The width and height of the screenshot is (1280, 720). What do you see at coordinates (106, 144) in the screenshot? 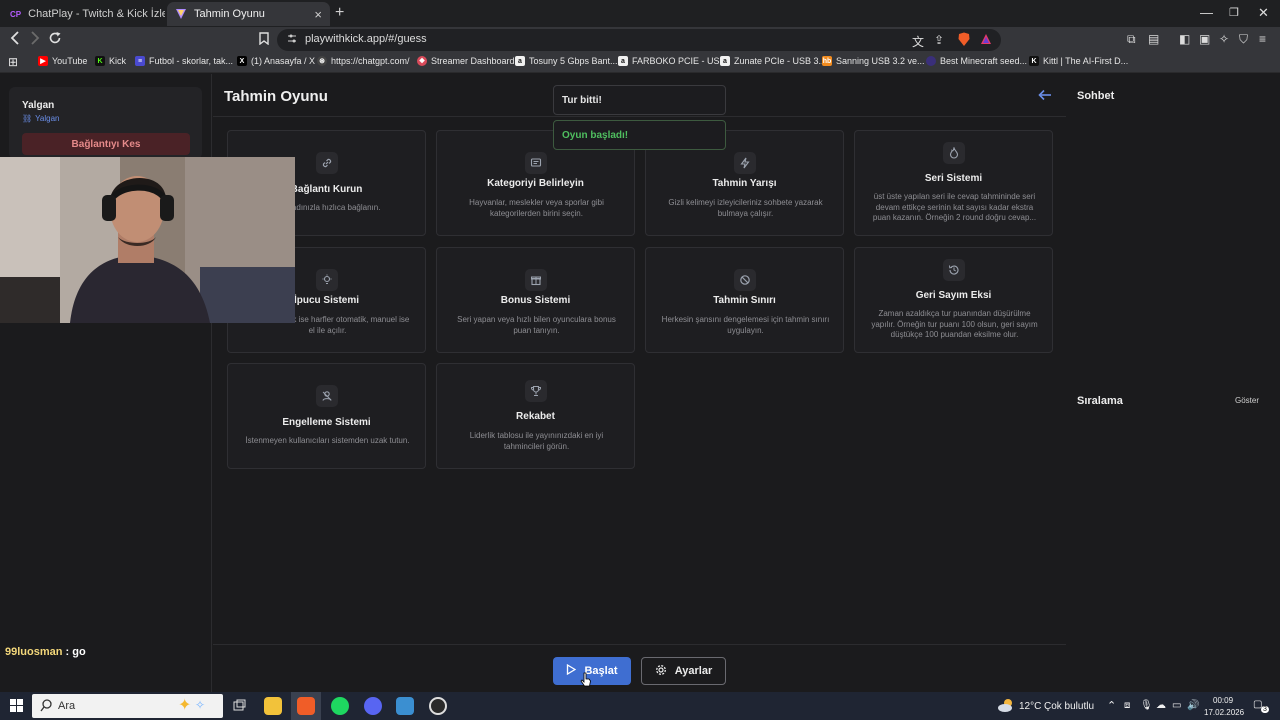
I see `disconnect-button: Bağlantıyı Kes` at bounding box center [106, 144].